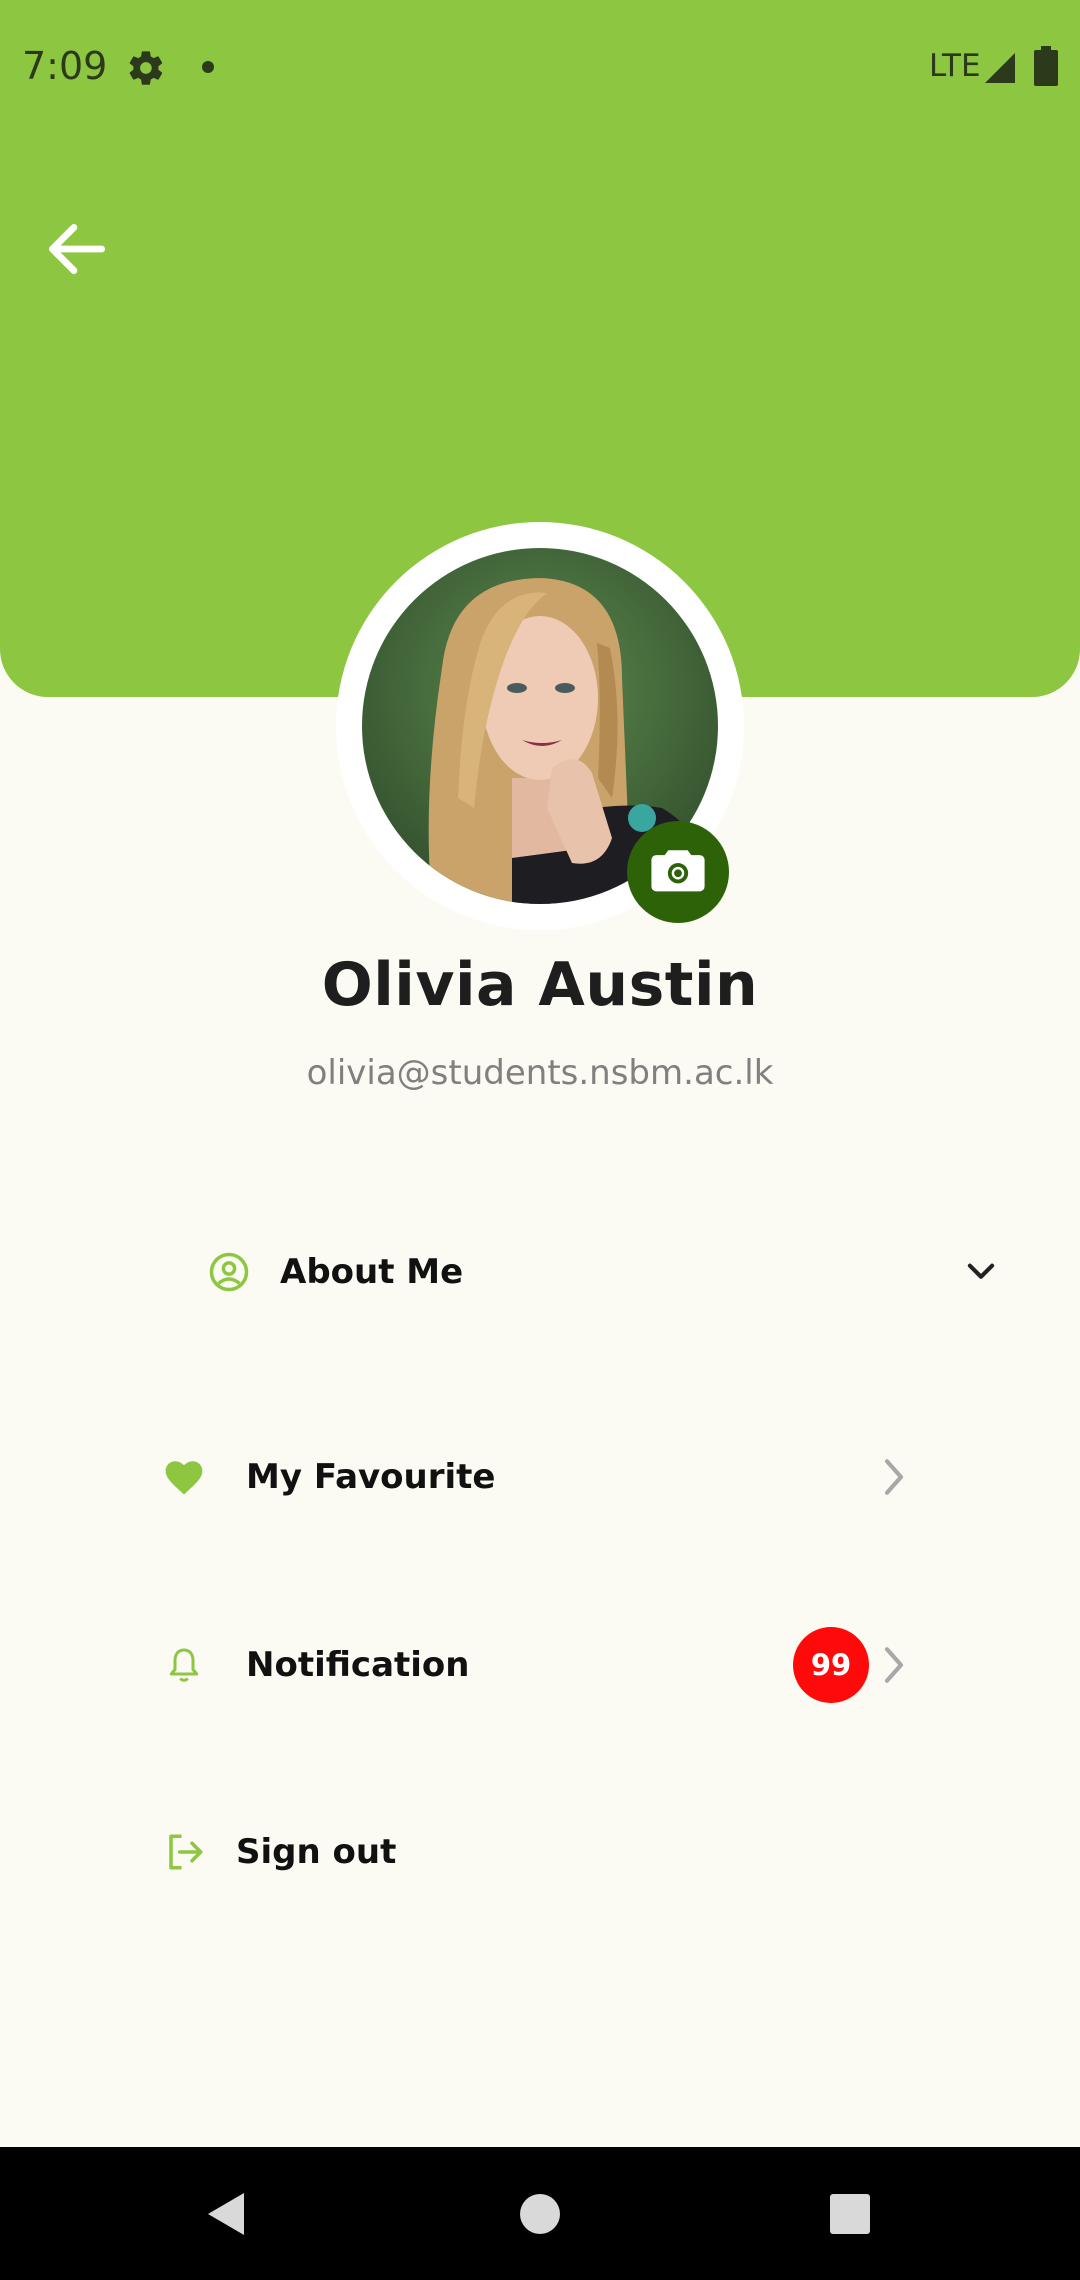 This screenshot has height=2280, width=1080. What do you see at coordinates (540, 67) in the screenshot?
I see `status-bar: 7:09 LTE` at bounding box center [540, 67].